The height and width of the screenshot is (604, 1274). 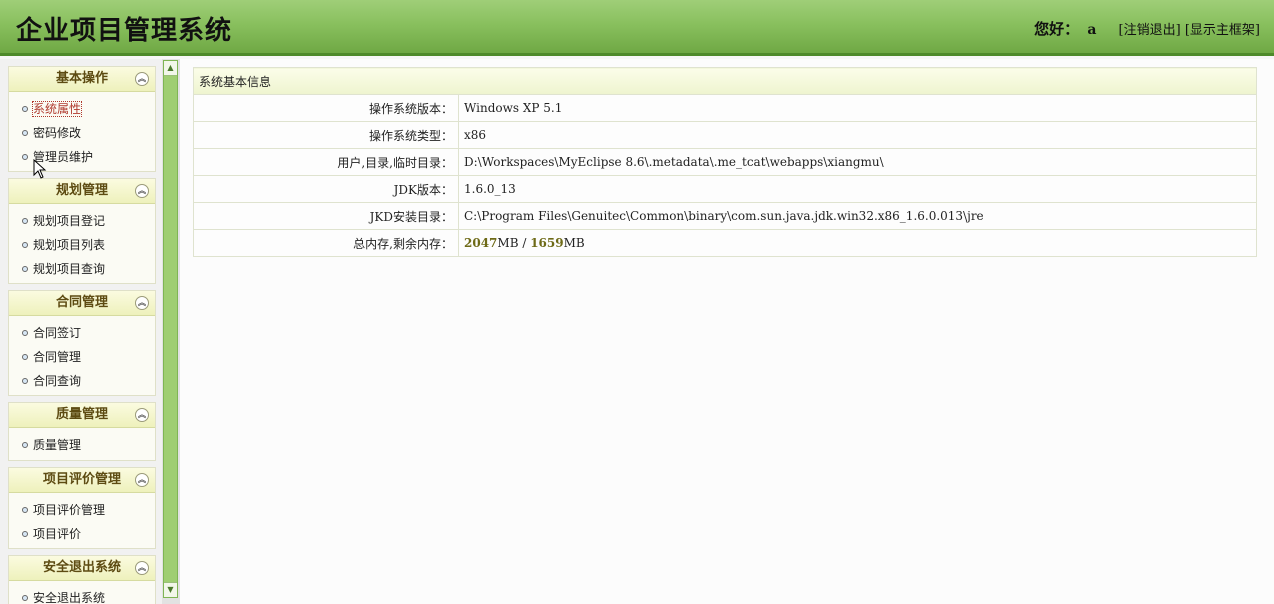 I want to click on panel-header: 规划管理 ︽, so click(x=82, y=191).